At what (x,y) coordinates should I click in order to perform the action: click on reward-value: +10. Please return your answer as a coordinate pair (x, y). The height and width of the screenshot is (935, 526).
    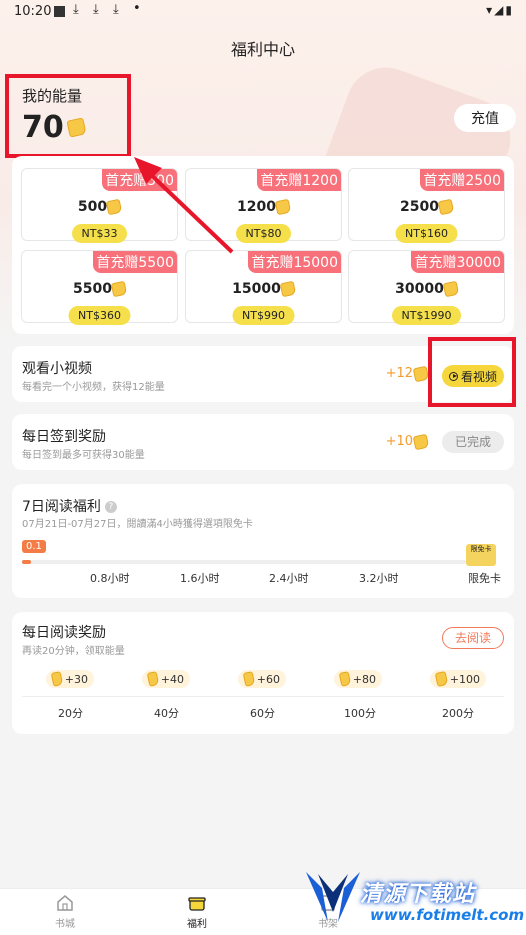
    Looking at the image, I should click on (399, 441).